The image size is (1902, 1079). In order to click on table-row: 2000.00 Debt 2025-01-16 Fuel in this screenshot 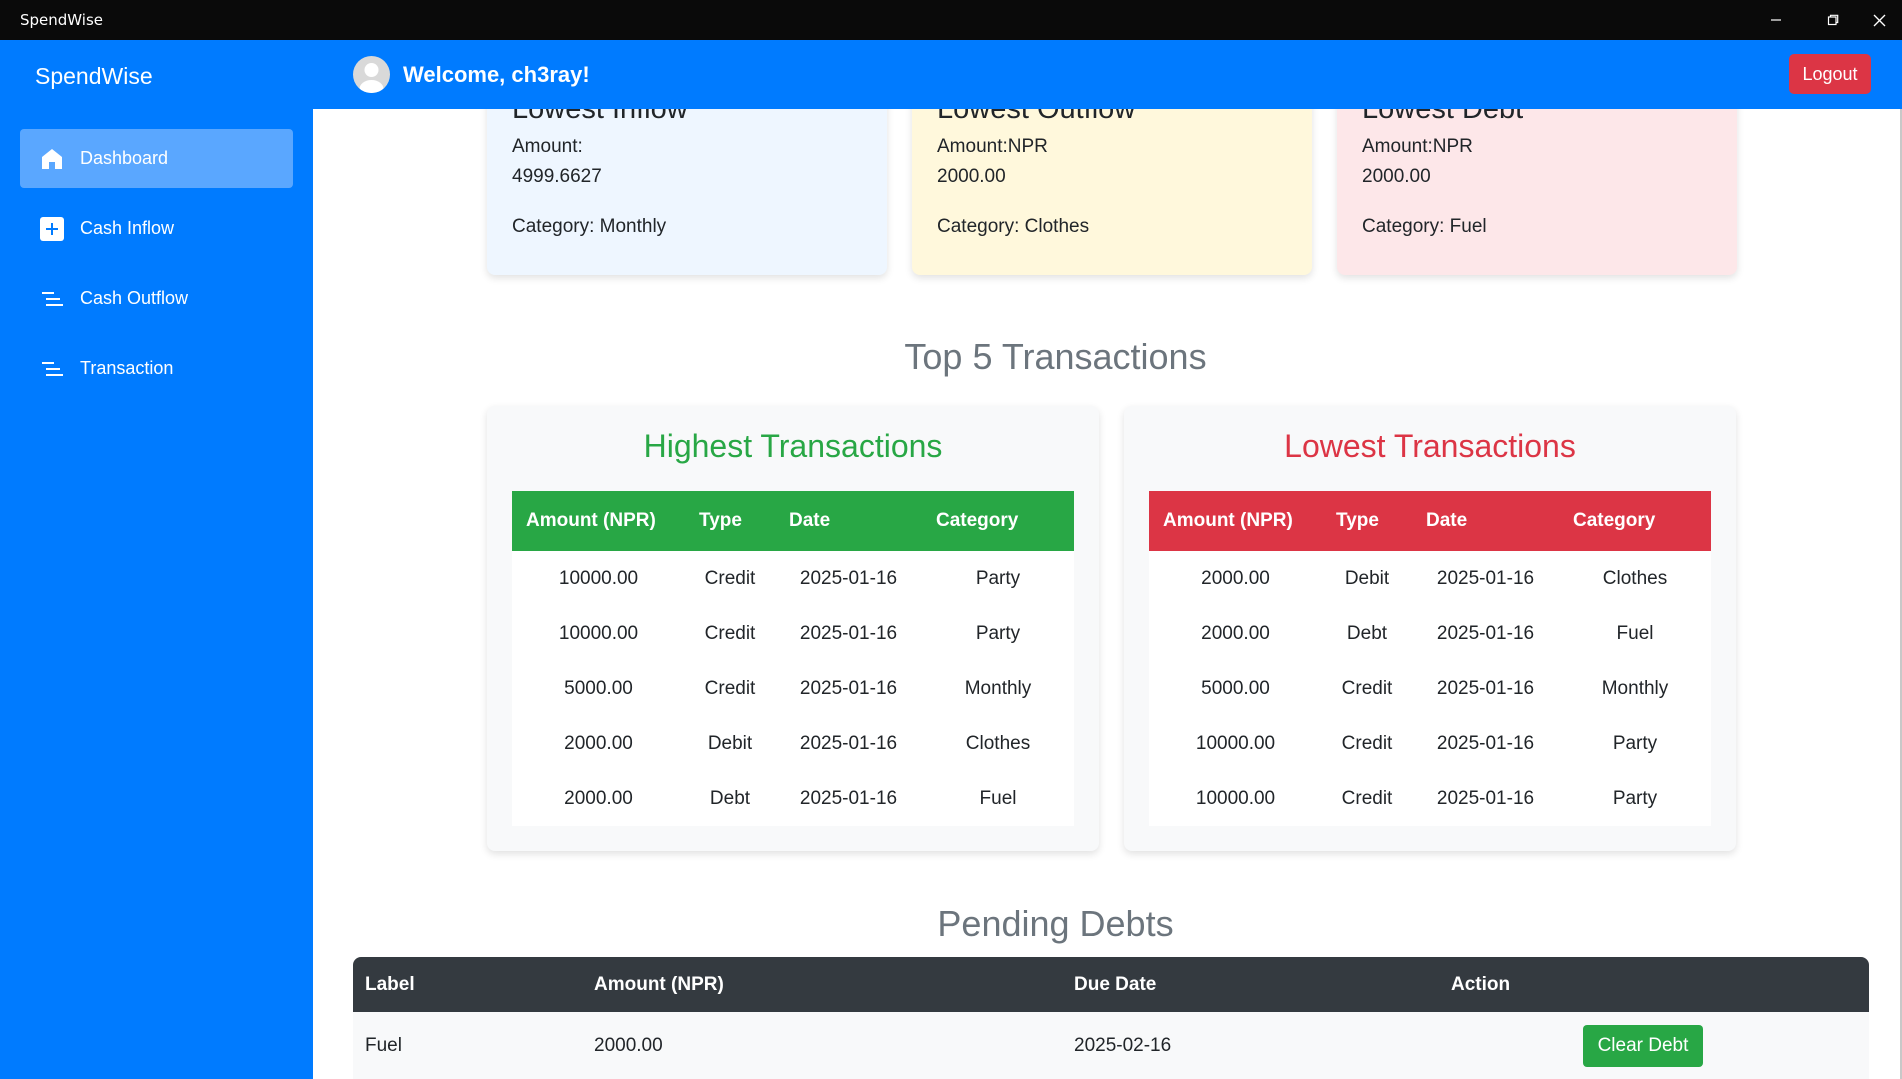, I will do `click(793, 798)`.